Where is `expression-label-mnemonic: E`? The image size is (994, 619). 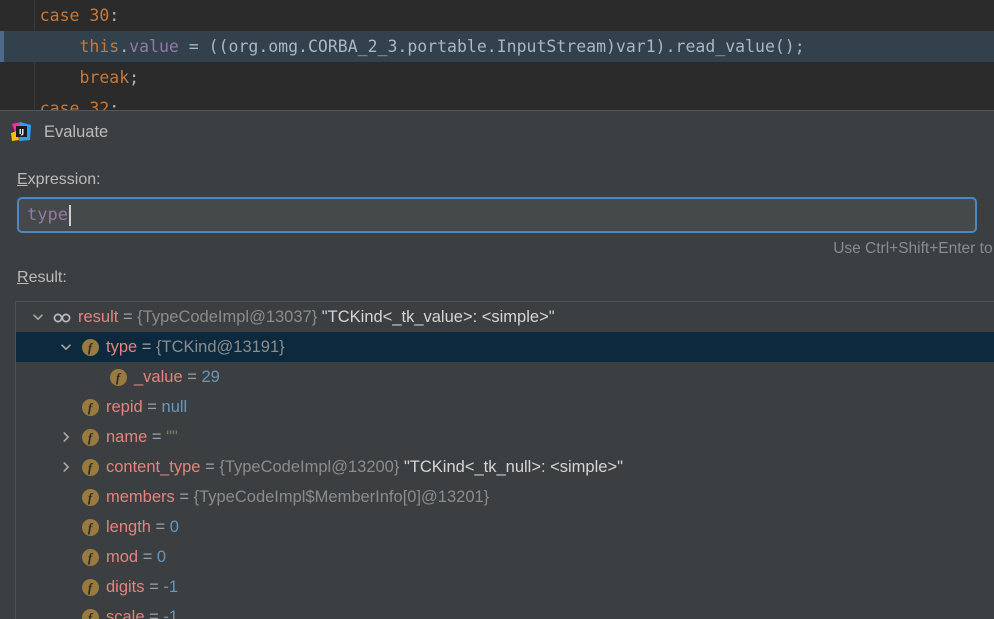 expression-label-mnemonic: E is located at coordinates (22, 179).